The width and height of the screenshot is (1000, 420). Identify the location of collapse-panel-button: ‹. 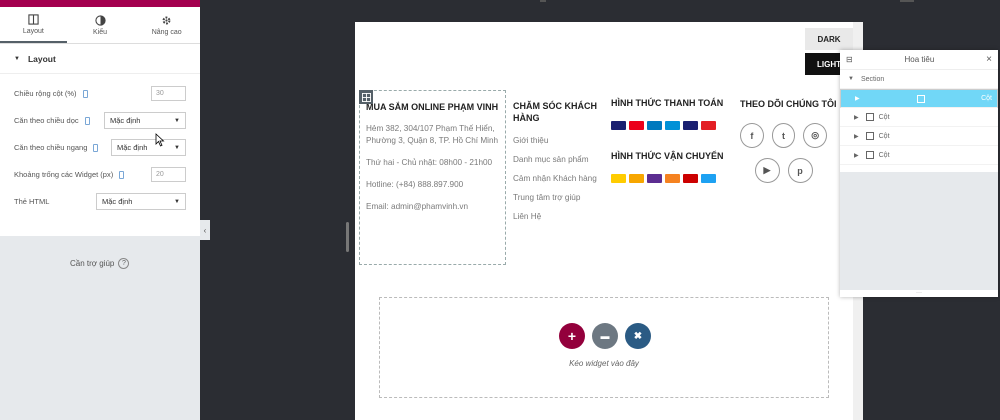
(205, 230).